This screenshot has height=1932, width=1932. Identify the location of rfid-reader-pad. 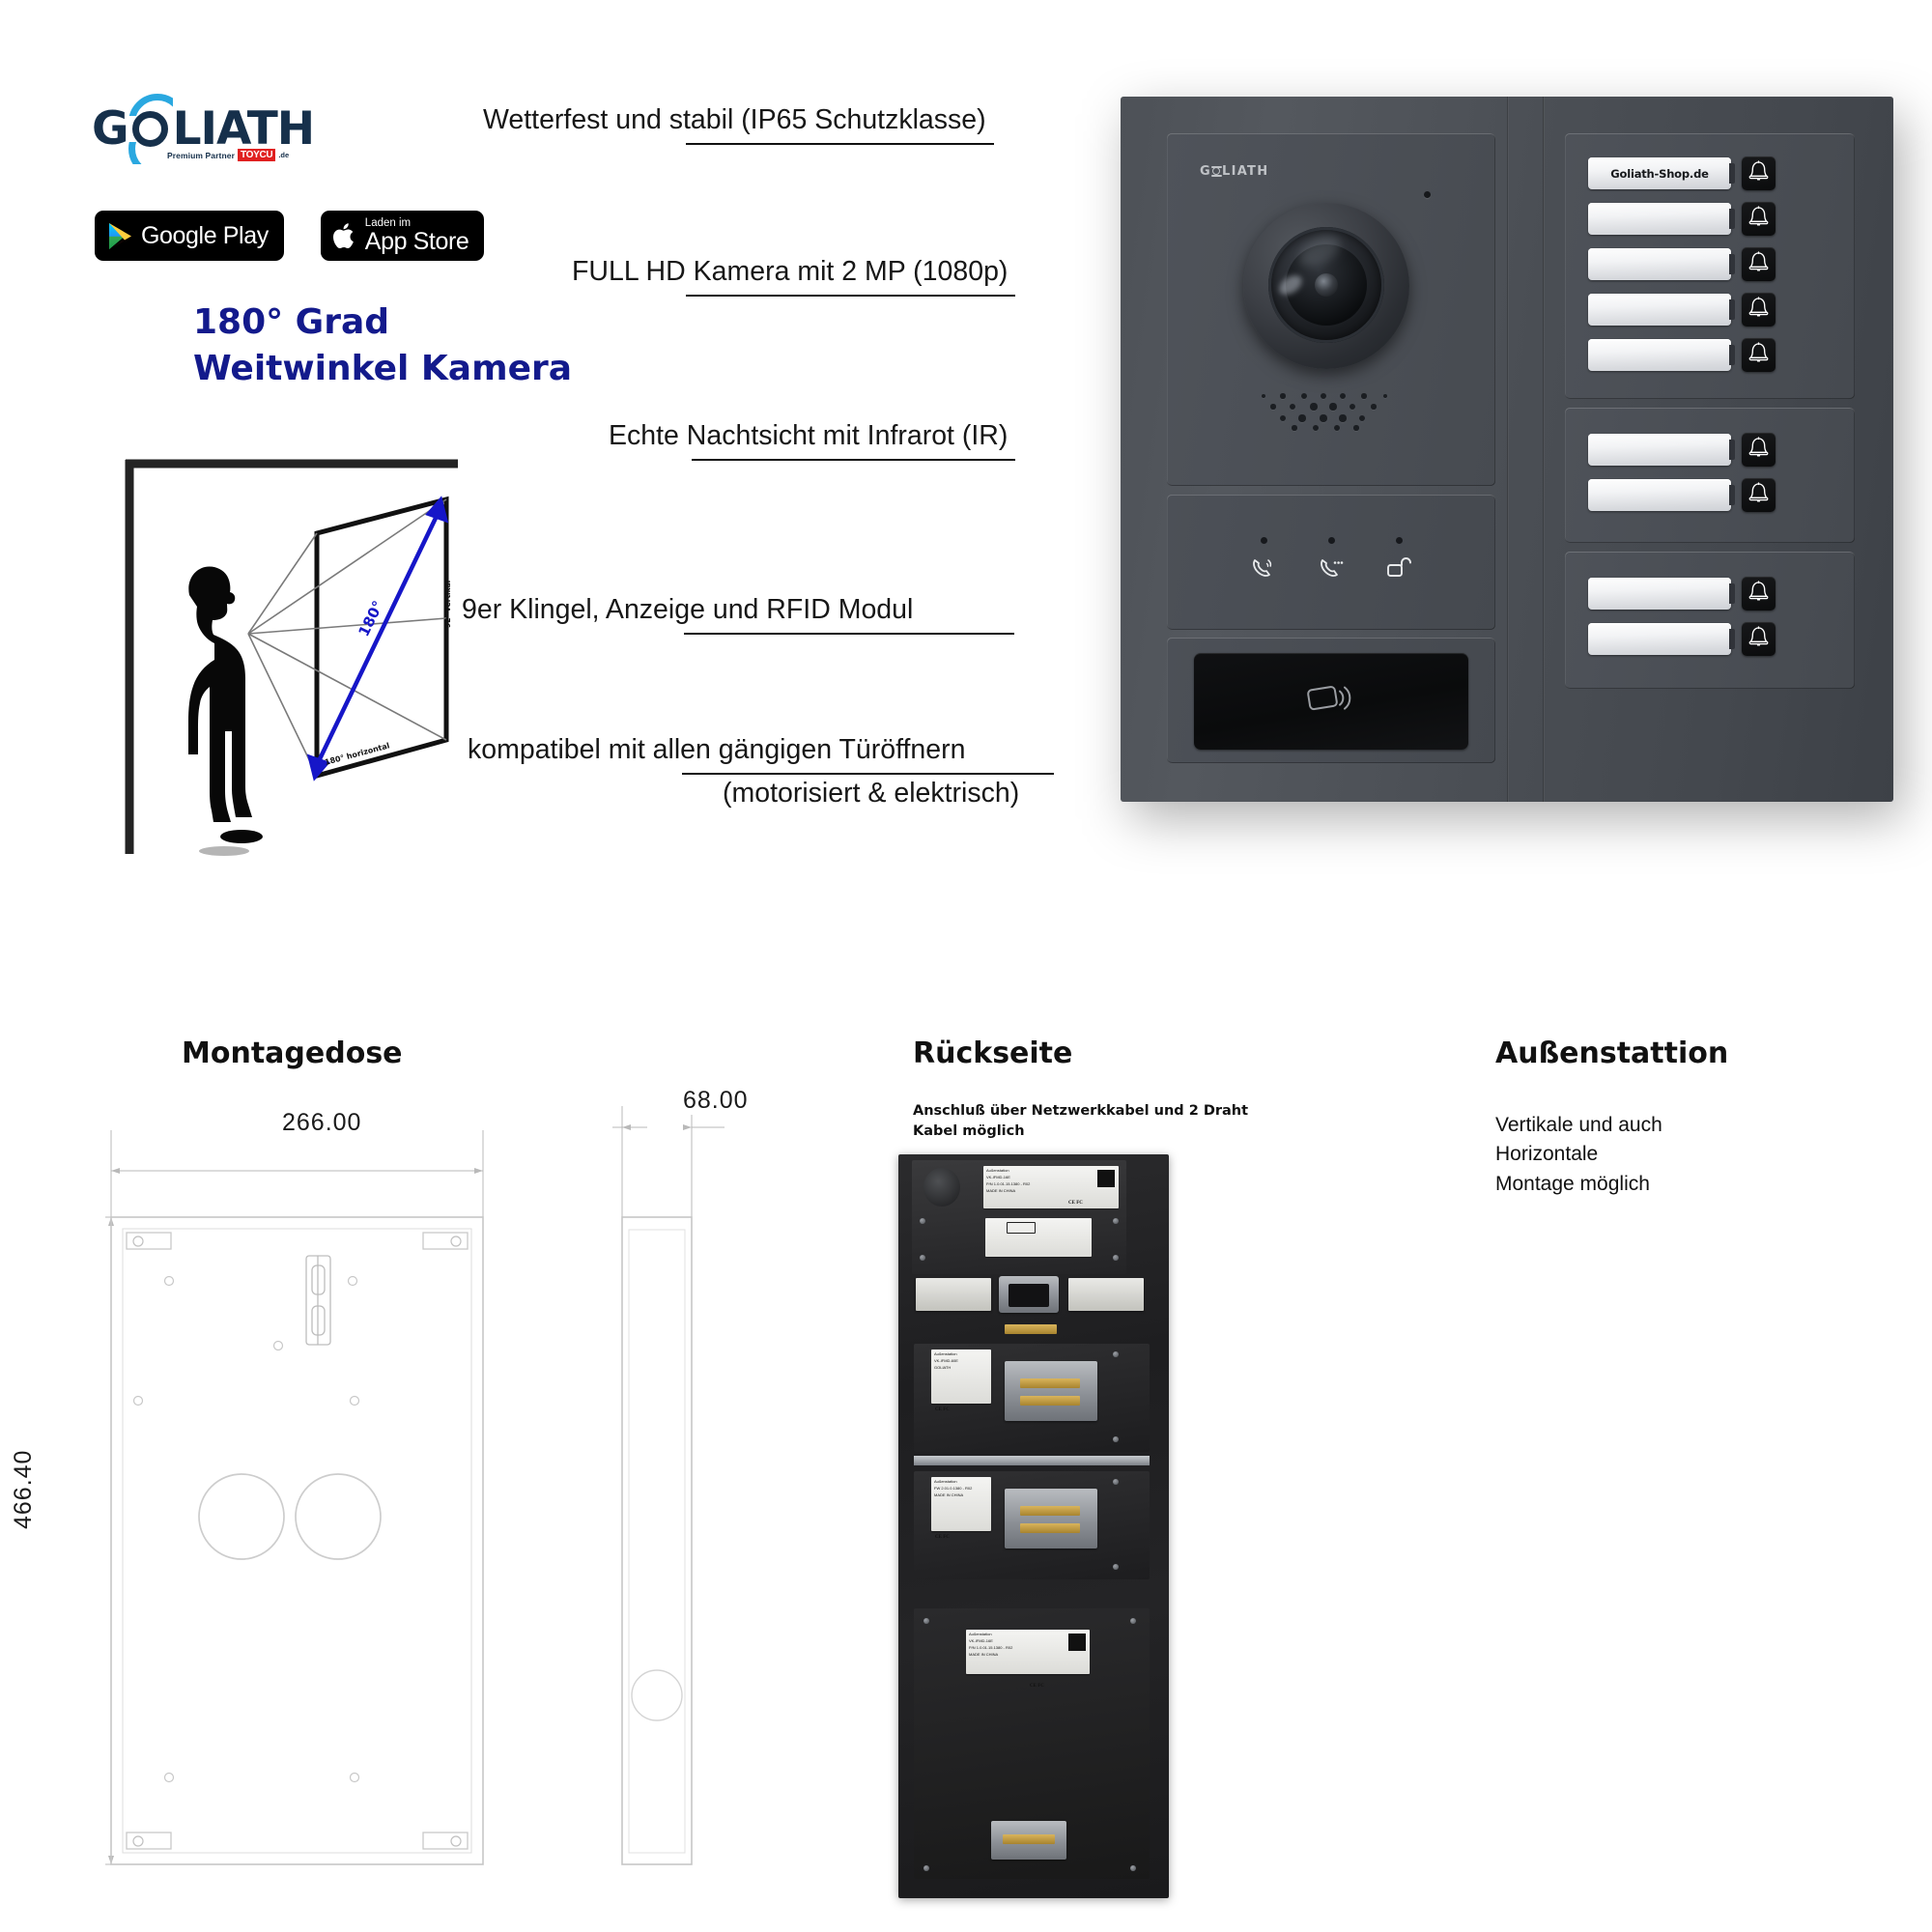
(1331, 701).